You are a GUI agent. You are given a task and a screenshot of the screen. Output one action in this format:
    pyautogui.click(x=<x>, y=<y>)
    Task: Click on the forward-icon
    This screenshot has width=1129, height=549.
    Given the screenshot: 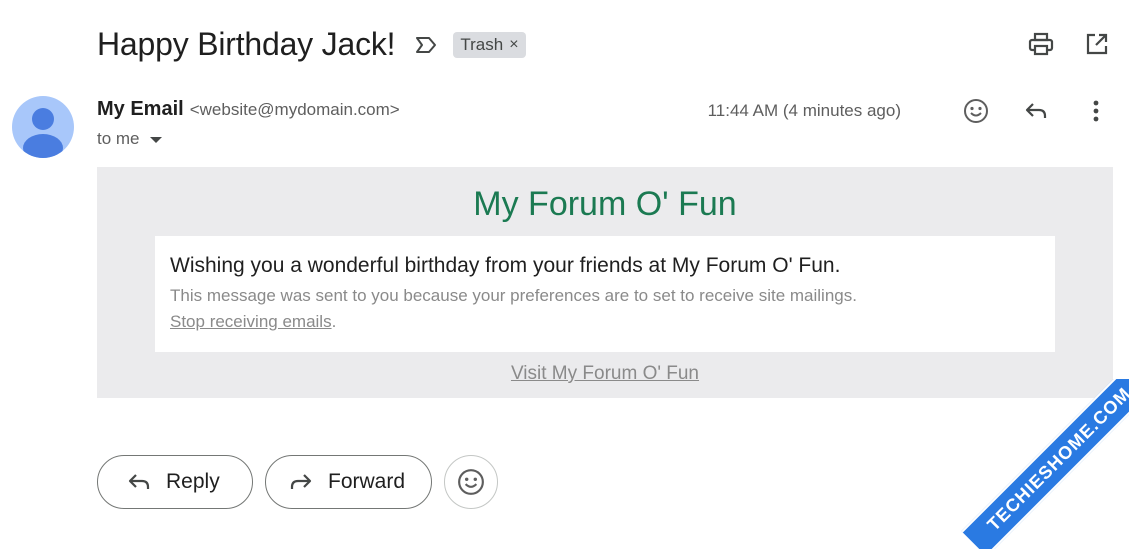 What is the action you would take?
    pyautogui.click(x=301, y=482)
    